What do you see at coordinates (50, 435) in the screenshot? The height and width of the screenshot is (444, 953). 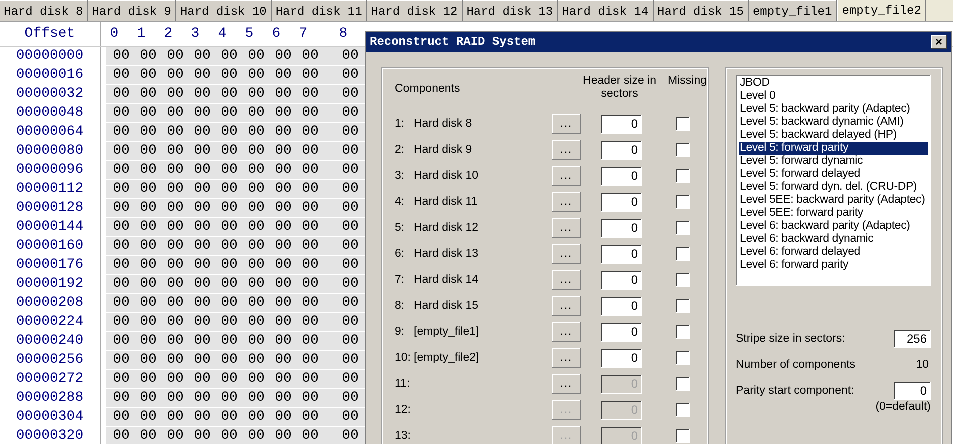 I see `offset-cell: 00000320` at bounding box center [50, 435].